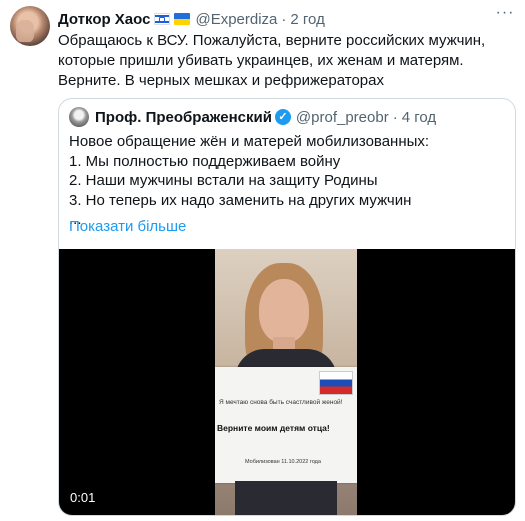 This screenshot has width=525, height=521. Describe the element at coordinates (236, 19) in the screenshot. I see `author-handle: @Experdiza` at that location.